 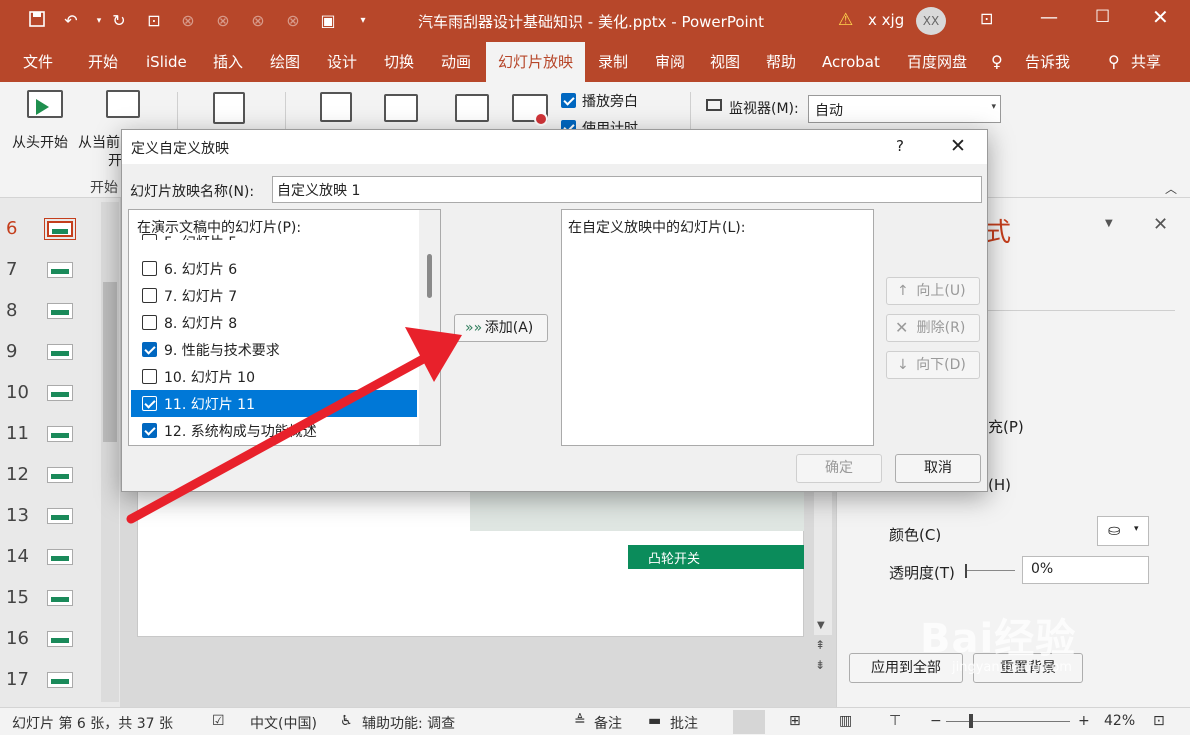 I want to click on tab-tell-me: 告诉我, so click(x=1047, y=62).